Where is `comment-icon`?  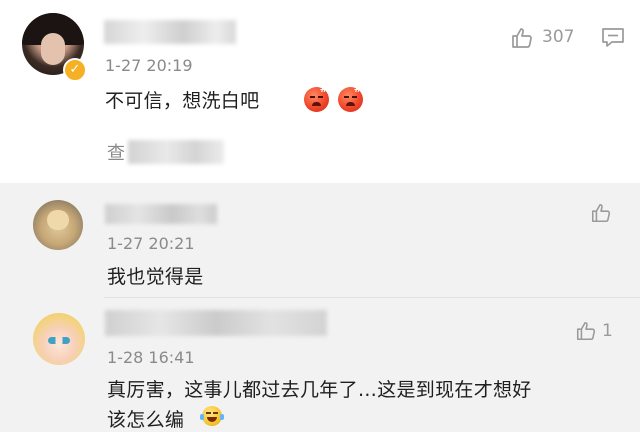 comment-icon is located at coordinates (613, 38).